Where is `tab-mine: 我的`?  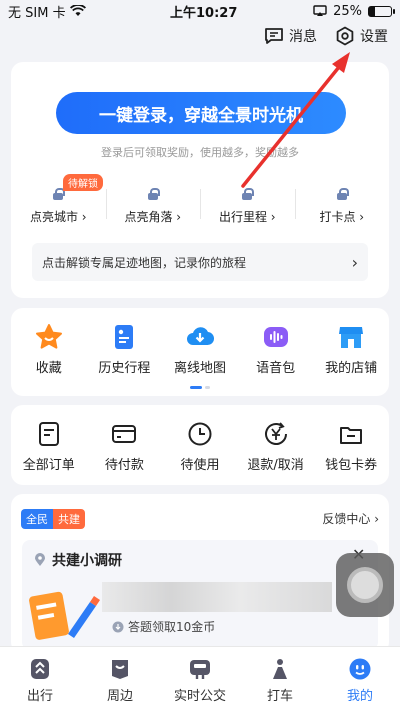 tab-mine: 我的 is located at coordinates (360, 679).